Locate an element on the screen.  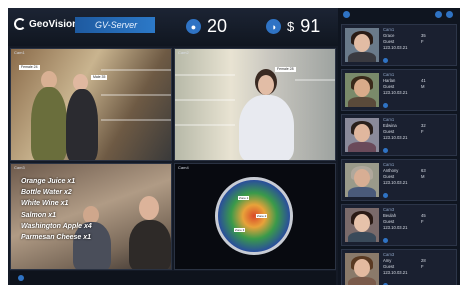
panel-toolbar is located at coordinates (399, 15).